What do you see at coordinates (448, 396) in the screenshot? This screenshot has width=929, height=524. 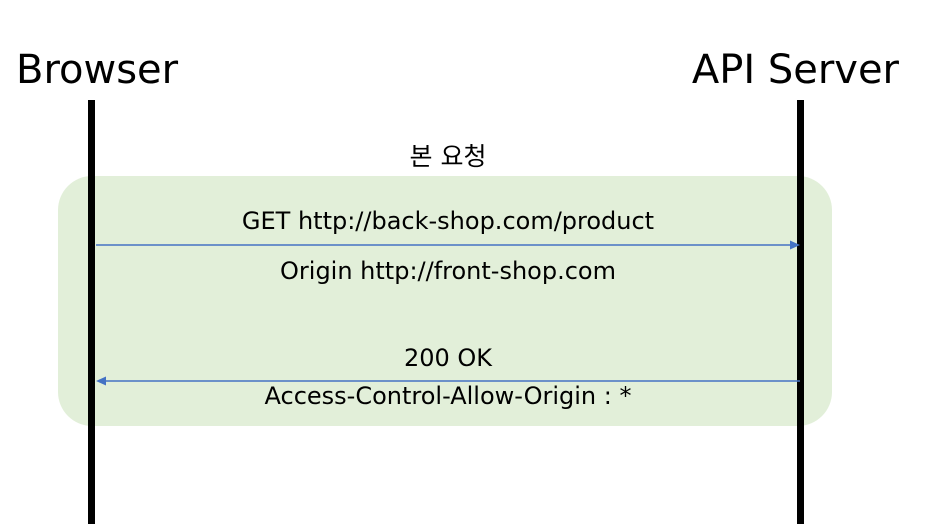 I see `response-cors-header-label: Access-Control-Allow-Origin : *` at bounding box center [448, 396].